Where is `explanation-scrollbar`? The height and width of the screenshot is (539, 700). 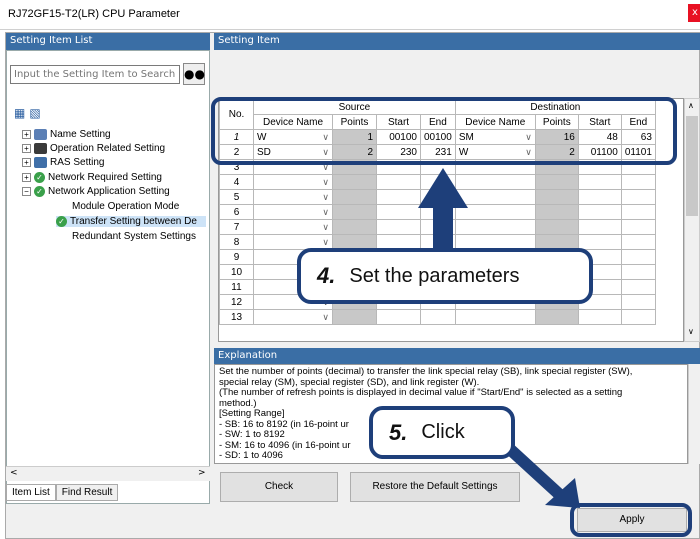
explanation-scrollbar is located at coordinates (694, 414).